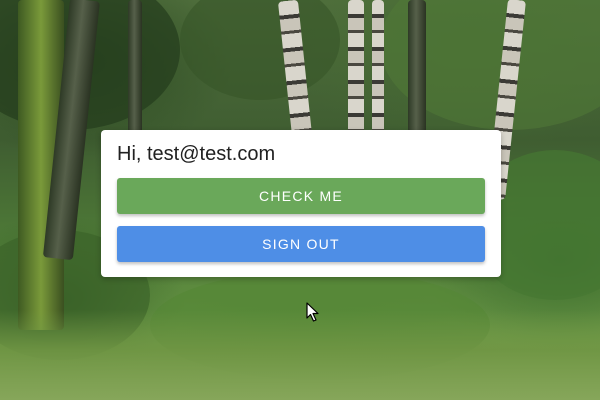 This screenshot has height=400, width=600. Describe the element at coordinates (312, 312) in the screenshot. I see `mouse-pointer-icon` at that location.